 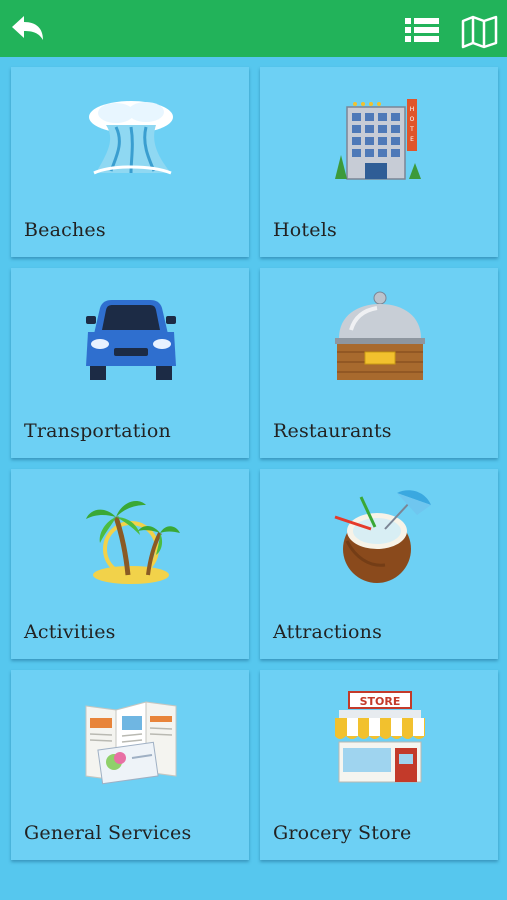 I want to click on list-view-icon, so click(x=422, y=32).